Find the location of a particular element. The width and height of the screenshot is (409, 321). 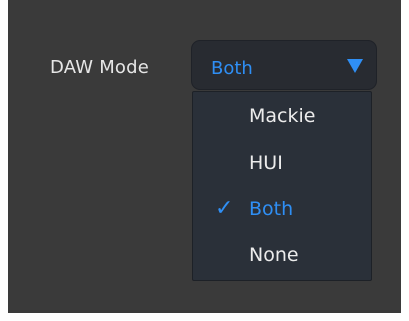

menu-item-label: HUI is located at coordinates (266, 163).